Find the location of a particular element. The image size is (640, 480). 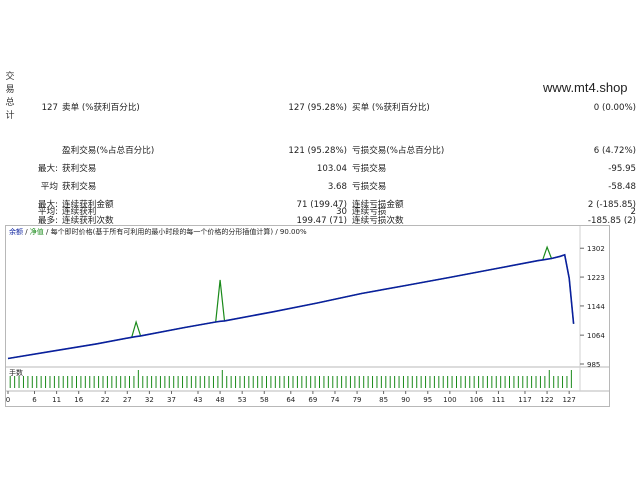

stat-value: -95.95 is located at coordinates (622, 169).